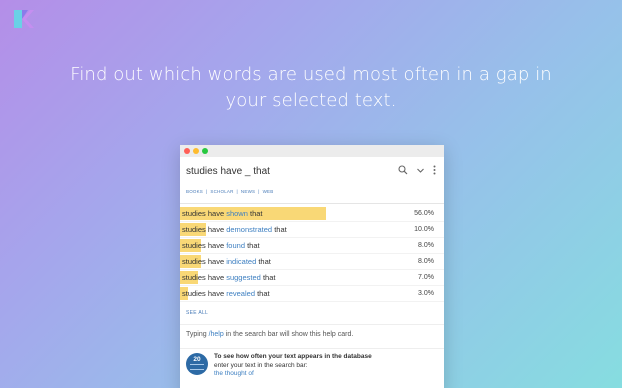 This screenshot has width=622, height=388. I want to click on result-text: studies have indicated that, so click(226, 261).